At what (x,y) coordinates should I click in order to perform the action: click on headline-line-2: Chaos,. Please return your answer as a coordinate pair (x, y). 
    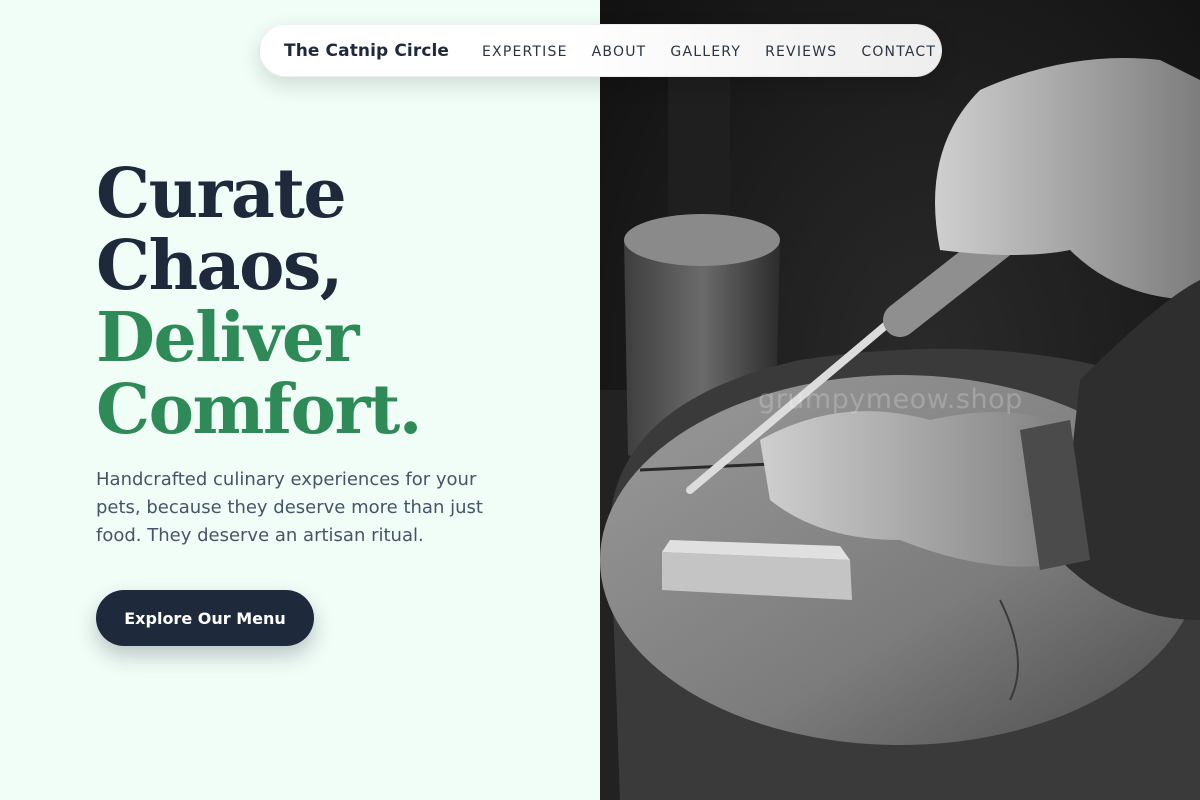
    Looking at the image, I should click on (219, 266).